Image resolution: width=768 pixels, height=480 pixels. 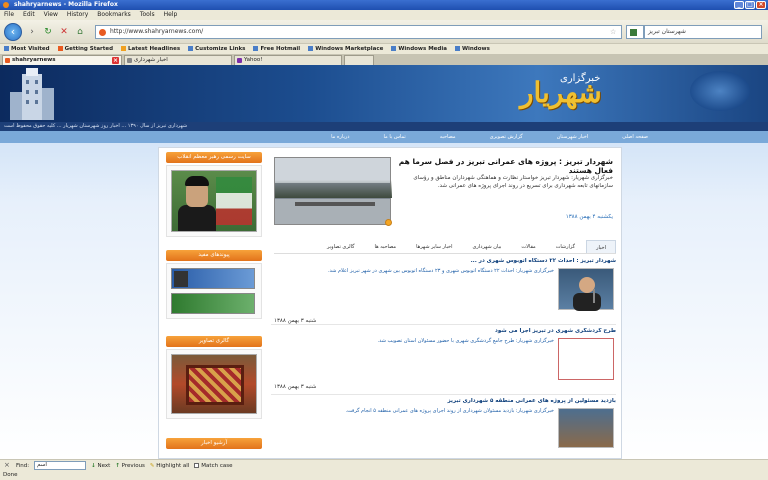 I want to click on bookmark-free-hotmail: Free Hotmail, so click(x=276, y=49).